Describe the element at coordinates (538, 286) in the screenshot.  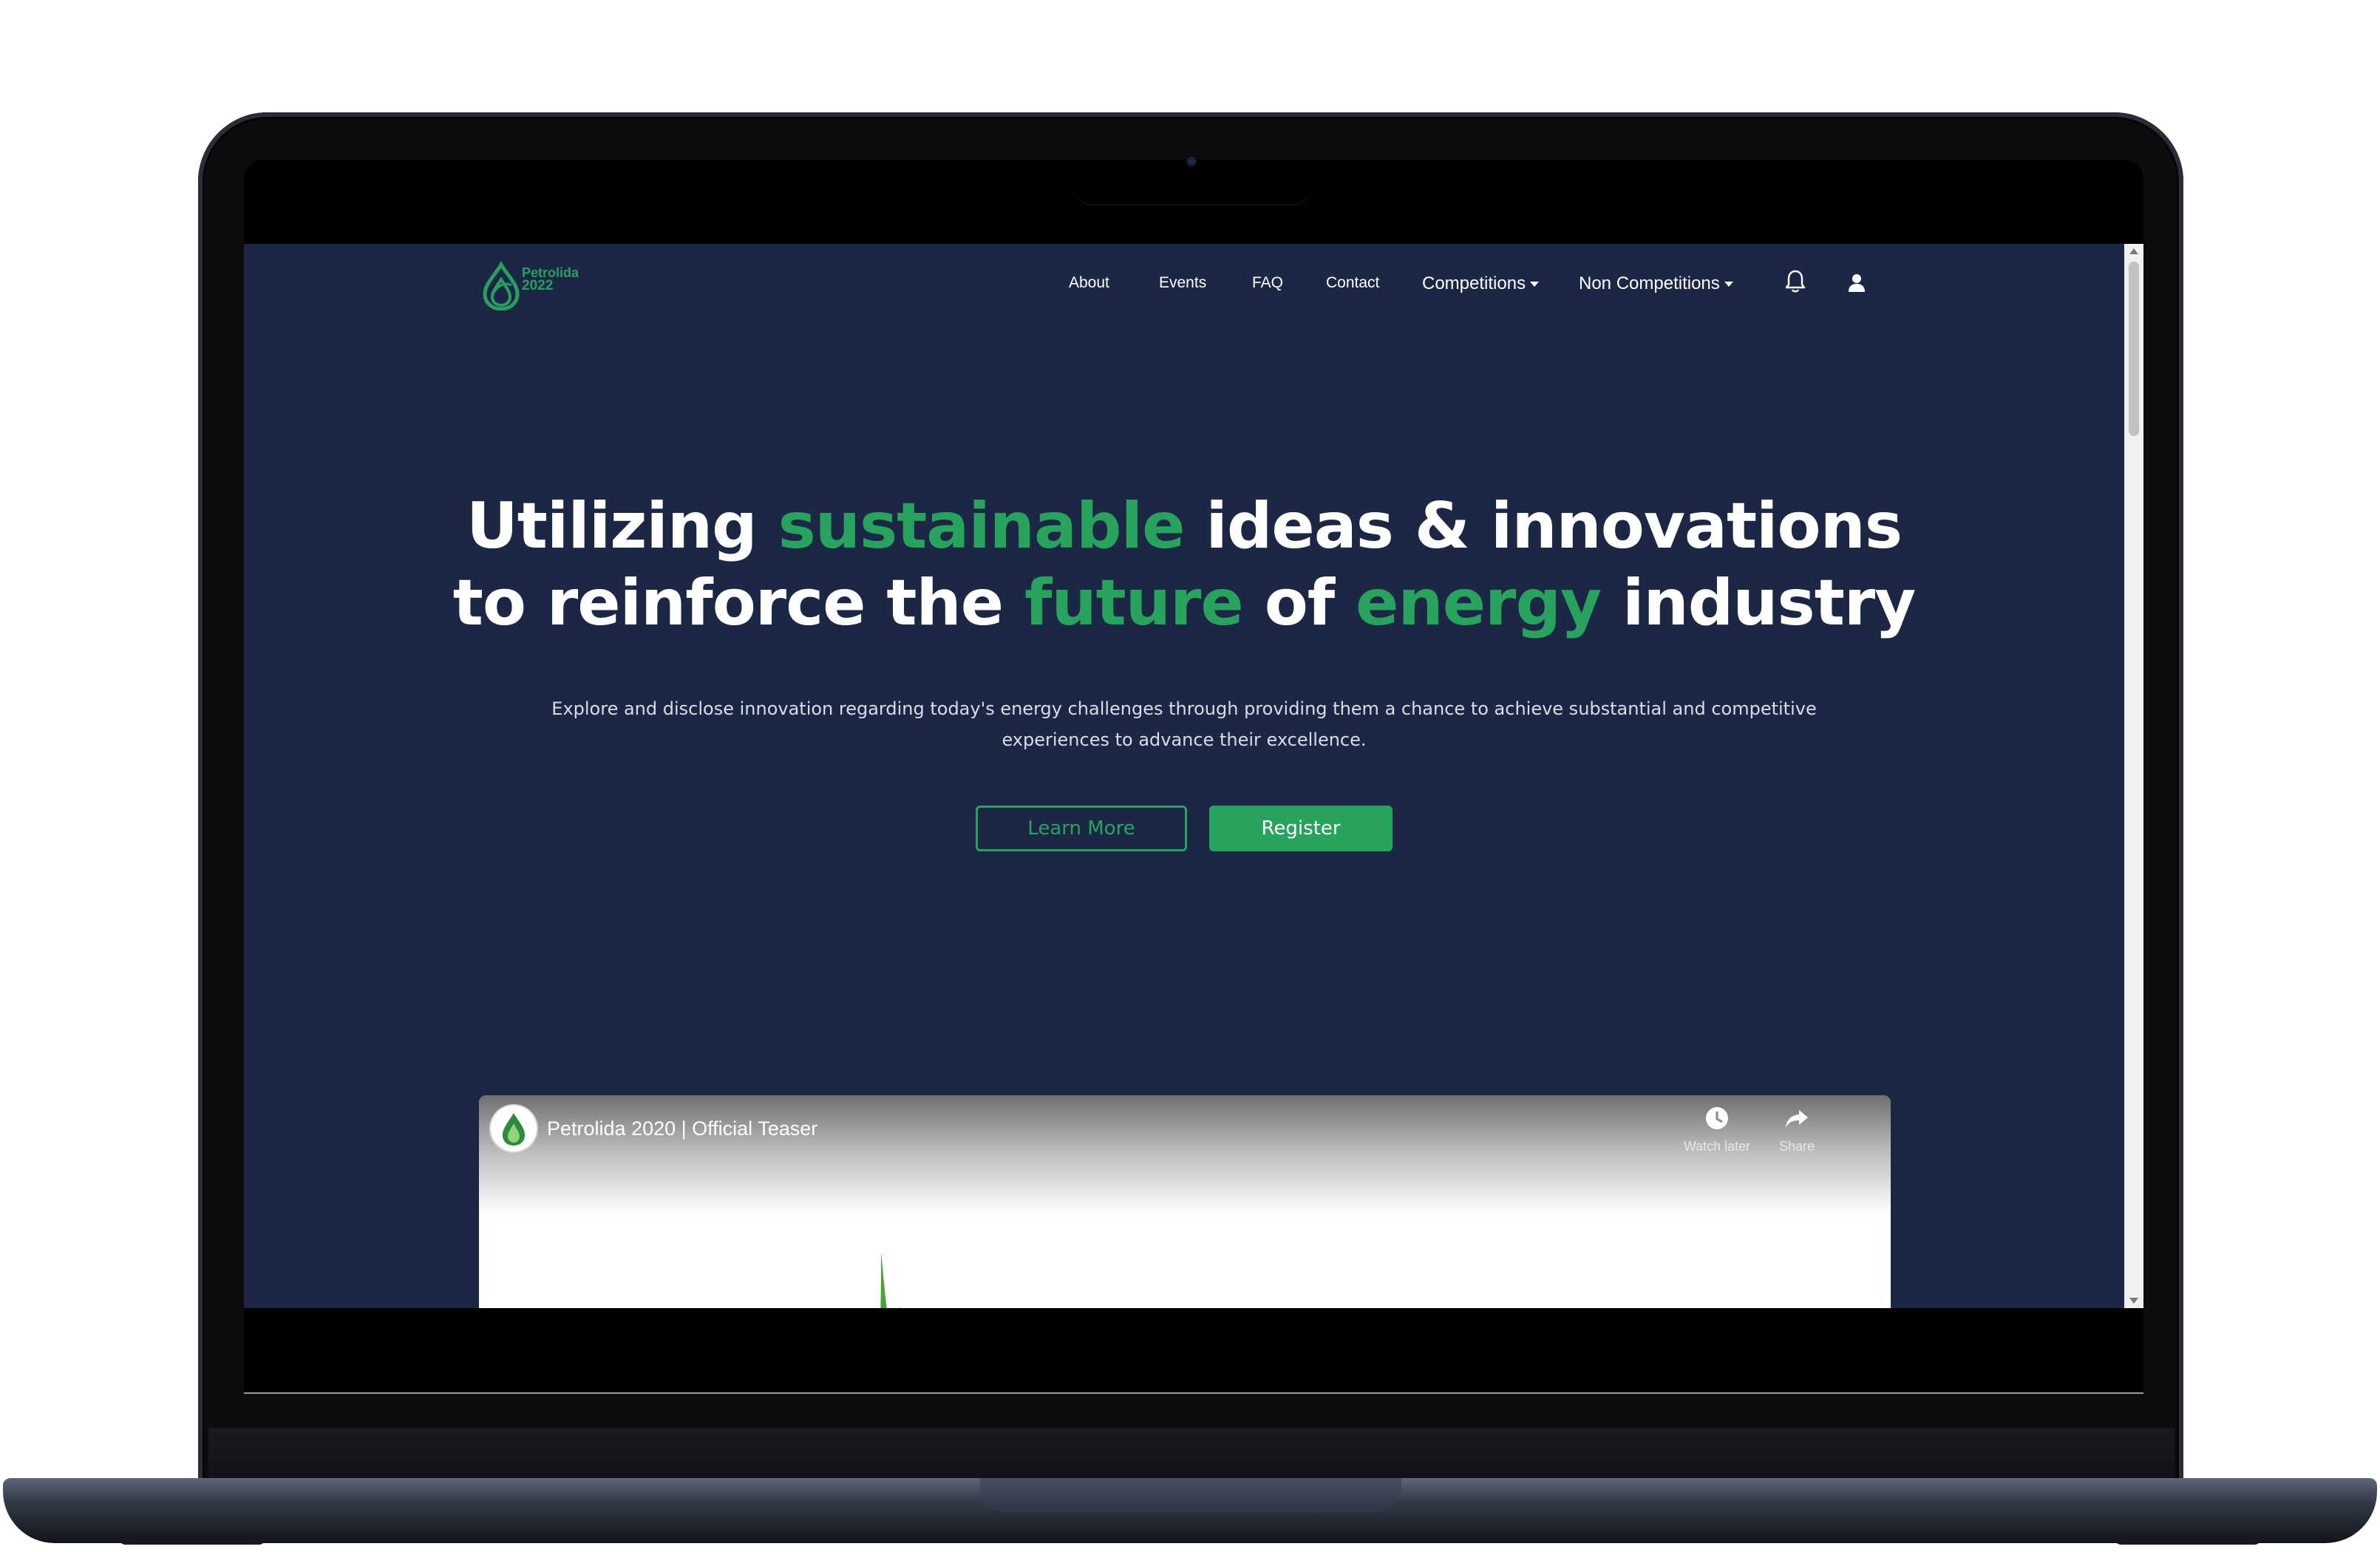
I see `logo-year: 2022` at that location.